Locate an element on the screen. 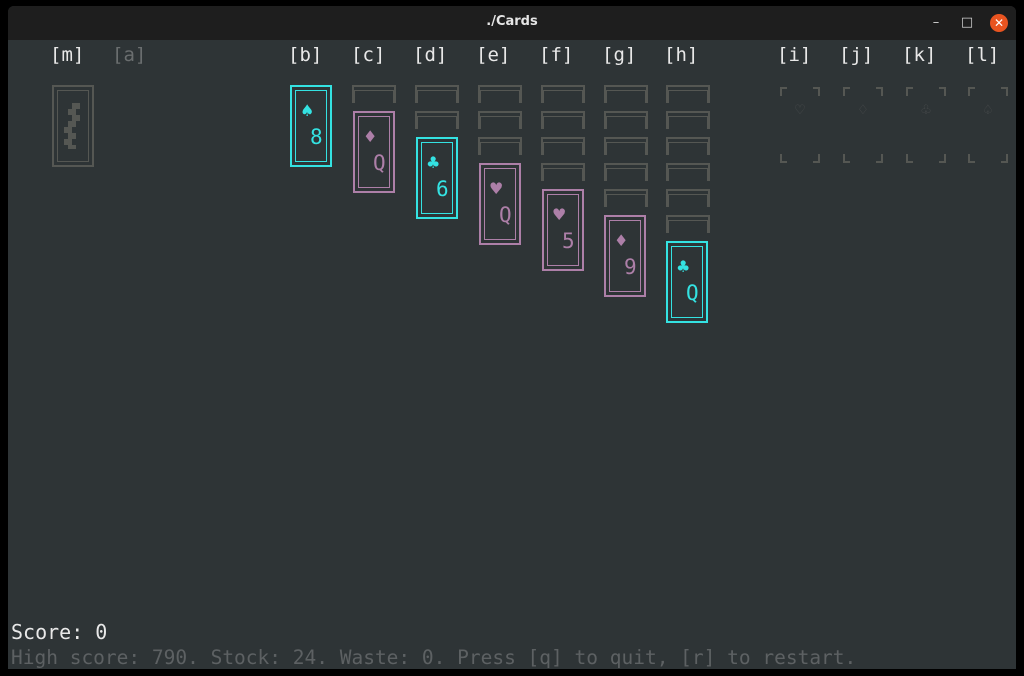 This screenshot has width=1024, height=676. foundation-slot-j: ♢ is located at coordinates (863, 126).